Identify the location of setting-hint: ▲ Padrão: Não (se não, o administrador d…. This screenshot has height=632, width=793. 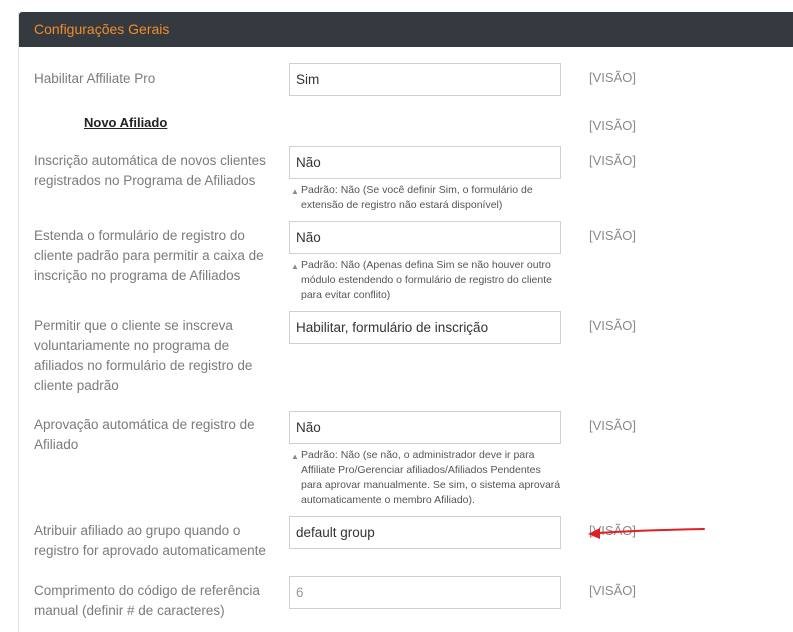
(427, 478).